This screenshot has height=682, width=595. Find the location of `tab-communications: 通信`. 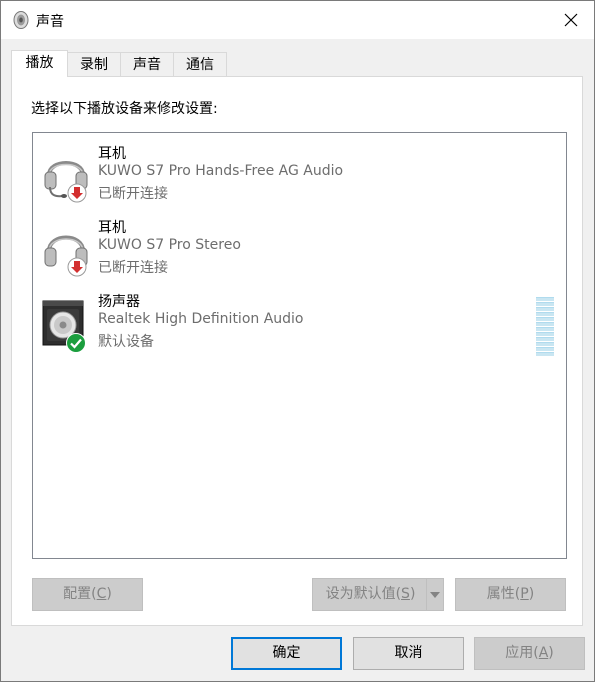

tab-communications: 通信 is located at coordinates (200, 64).